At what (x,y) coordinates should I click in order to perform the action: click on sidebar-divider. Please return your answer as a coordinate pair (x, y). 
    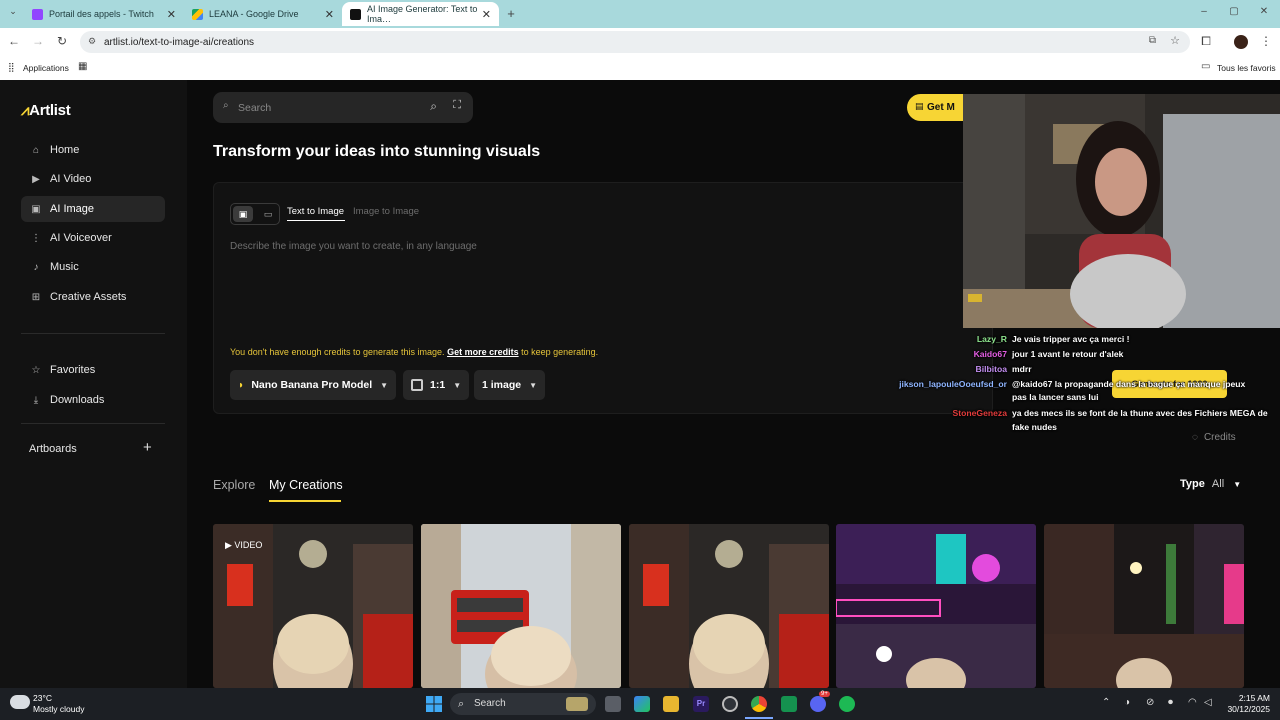
    Looking at the image, I should click on (93, 333).